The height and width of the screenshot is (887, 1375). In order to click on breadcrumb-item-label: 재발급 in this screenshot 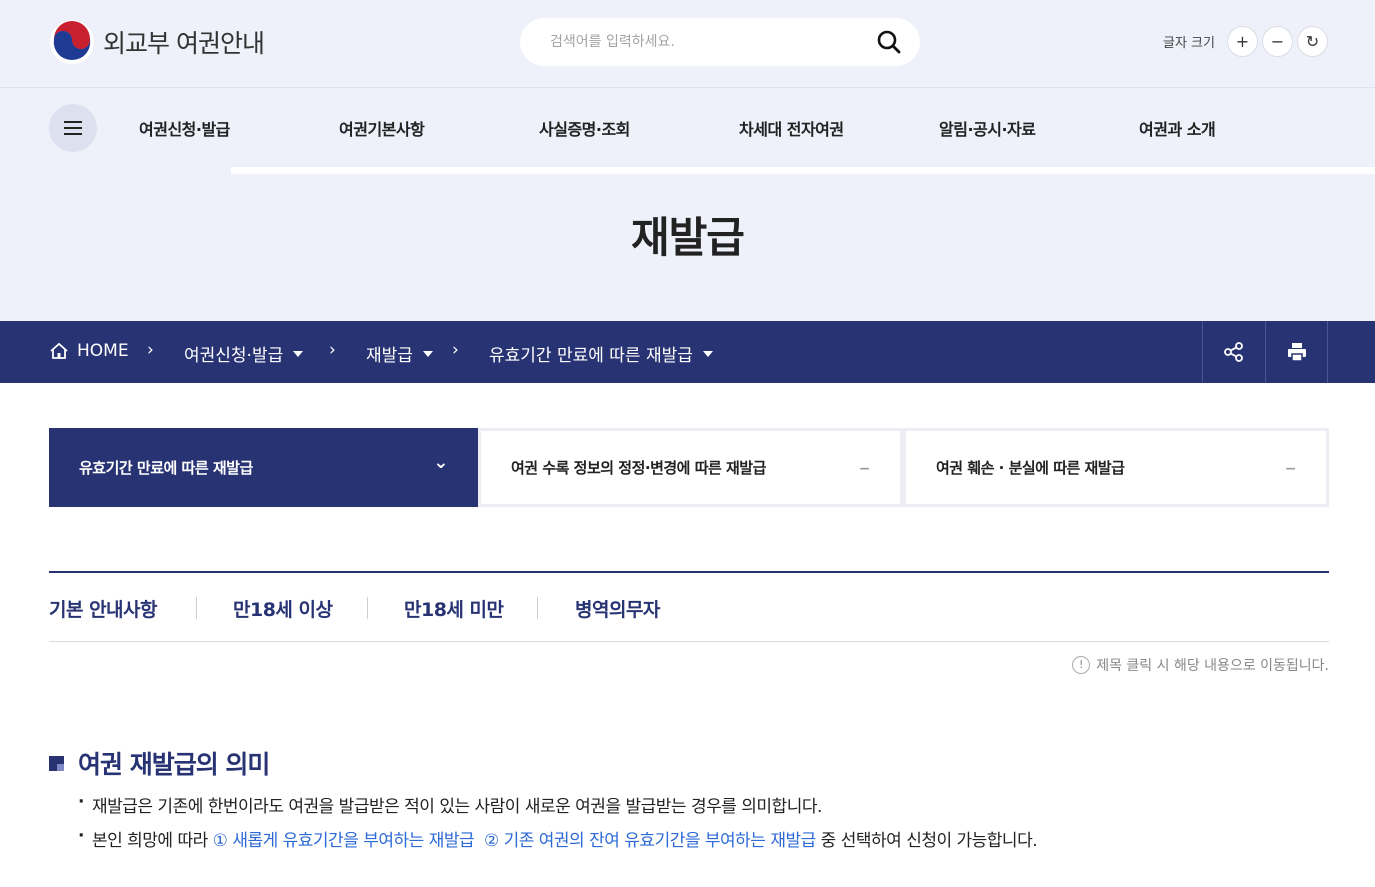, I will do `click(389, 356)`.